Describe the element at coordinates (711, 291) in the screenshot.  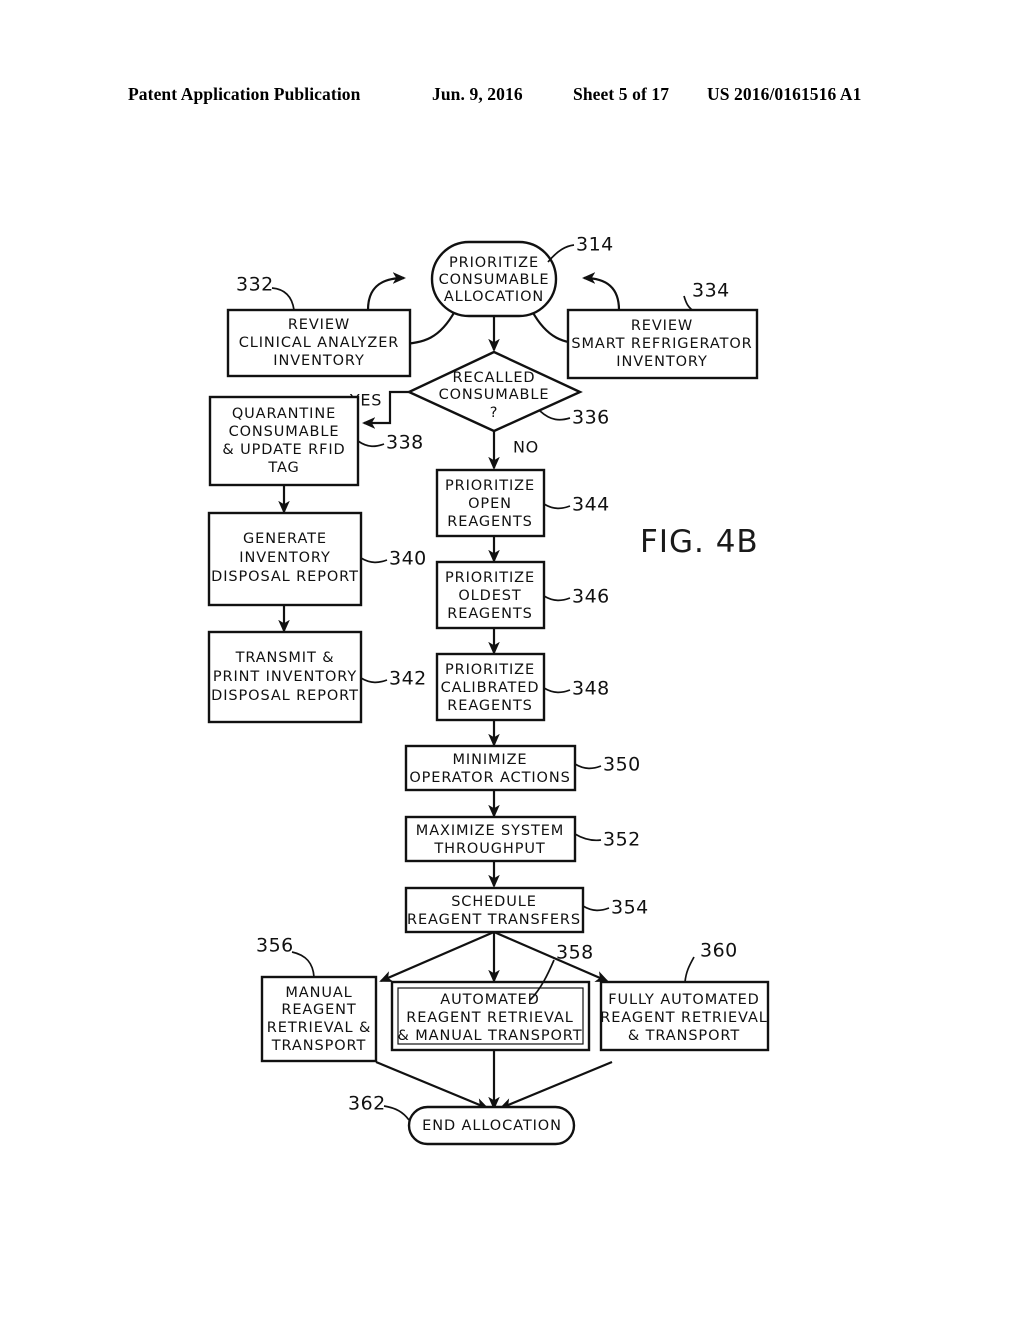
I see `ref-334-label: 334` at that location.